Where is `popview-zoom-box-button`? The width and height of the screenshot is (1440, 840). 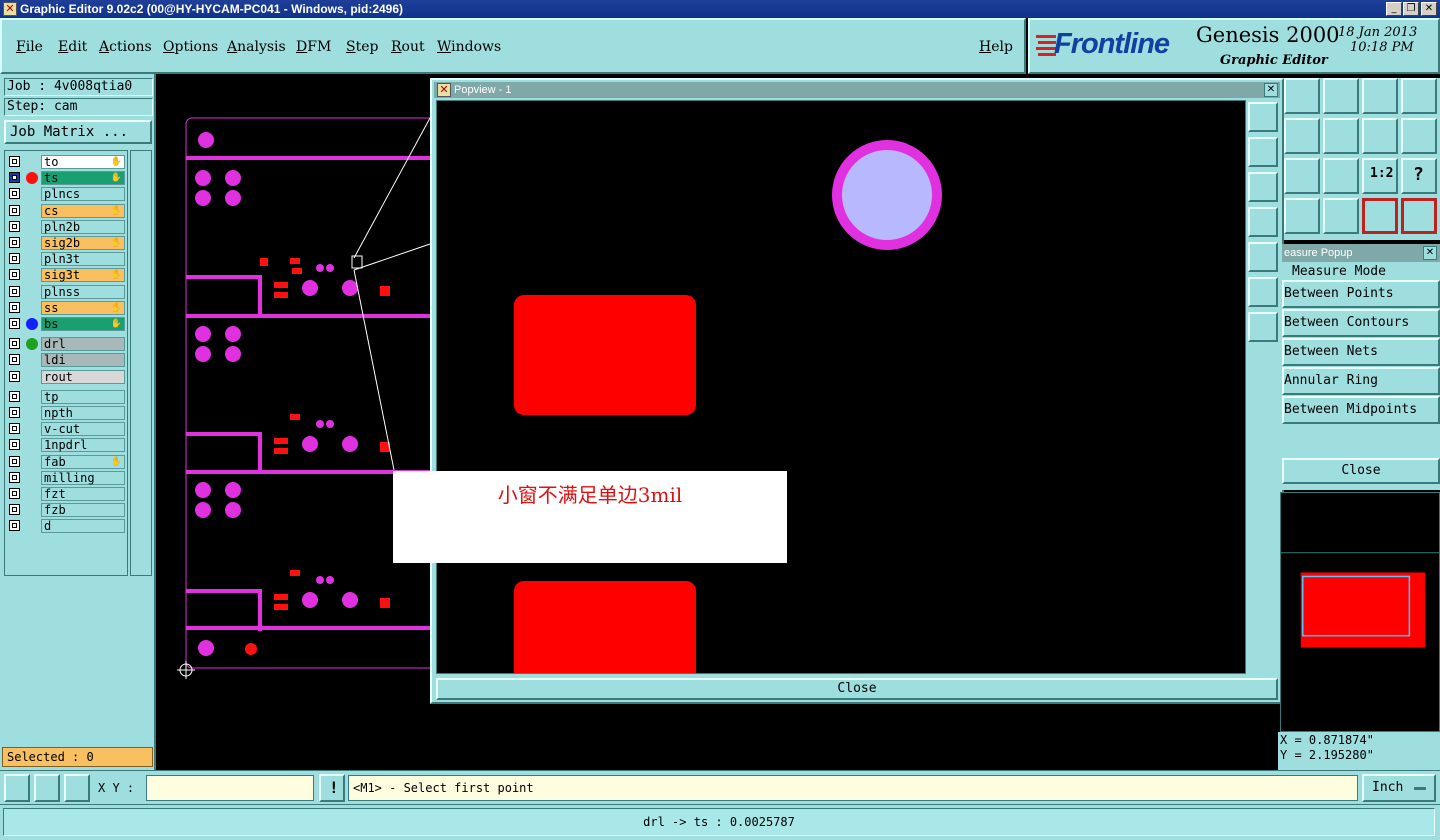 popview-zoom-box-button is located at coordinates (1263, 117).